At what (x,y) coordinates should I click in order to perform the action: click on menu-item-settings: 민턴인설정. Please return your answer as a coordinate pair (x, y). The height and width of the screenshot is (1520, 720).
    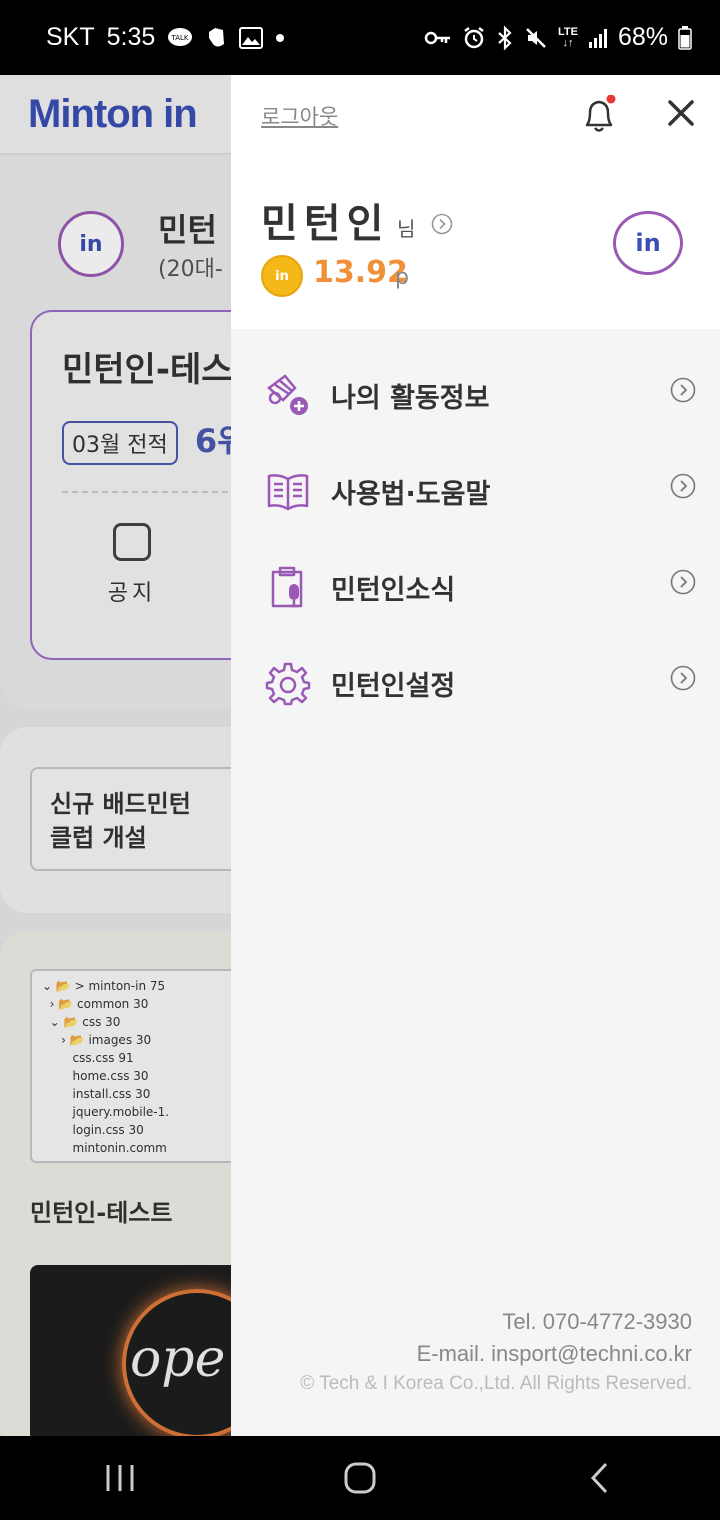
    Looking at the image, I should click on (475, 683).